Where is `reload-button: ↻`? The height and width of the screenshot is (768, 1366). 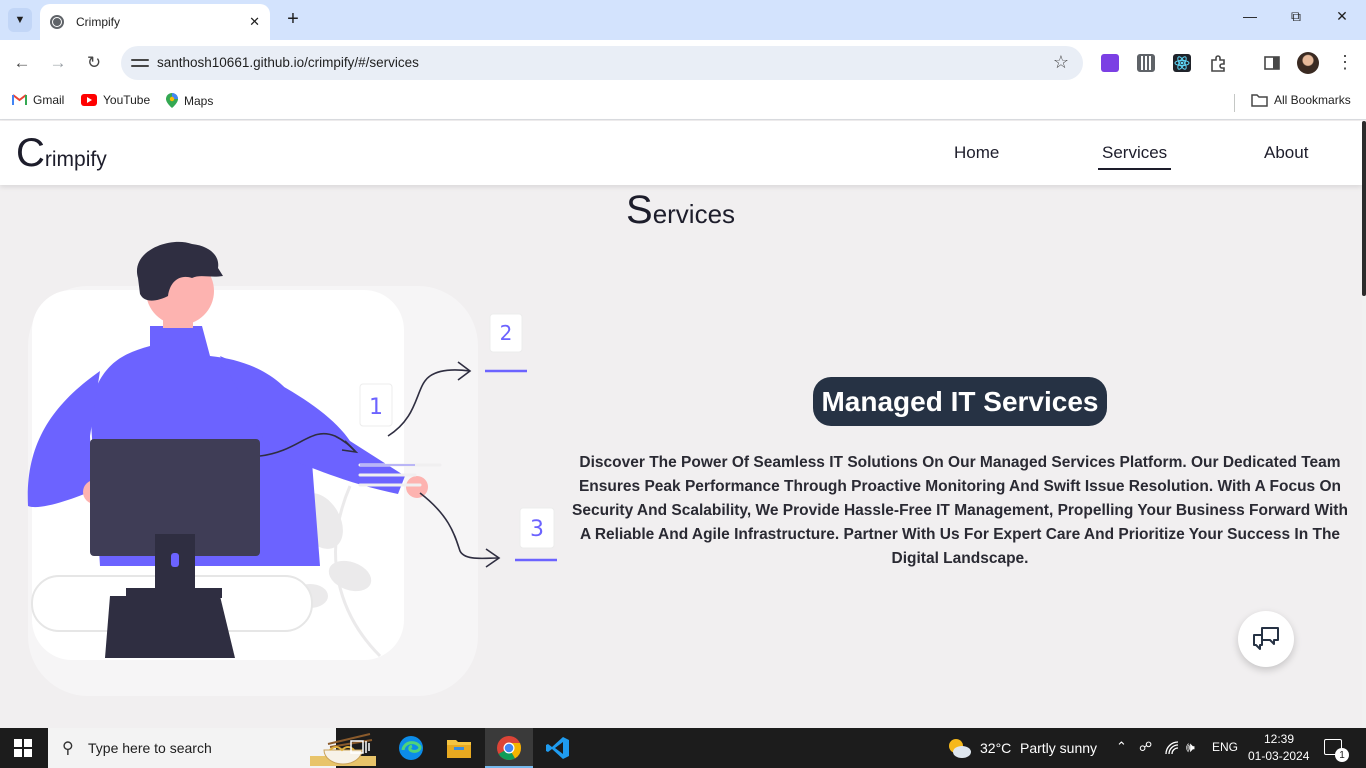
reload-button: ↻ is located at coordinates (94, 63).